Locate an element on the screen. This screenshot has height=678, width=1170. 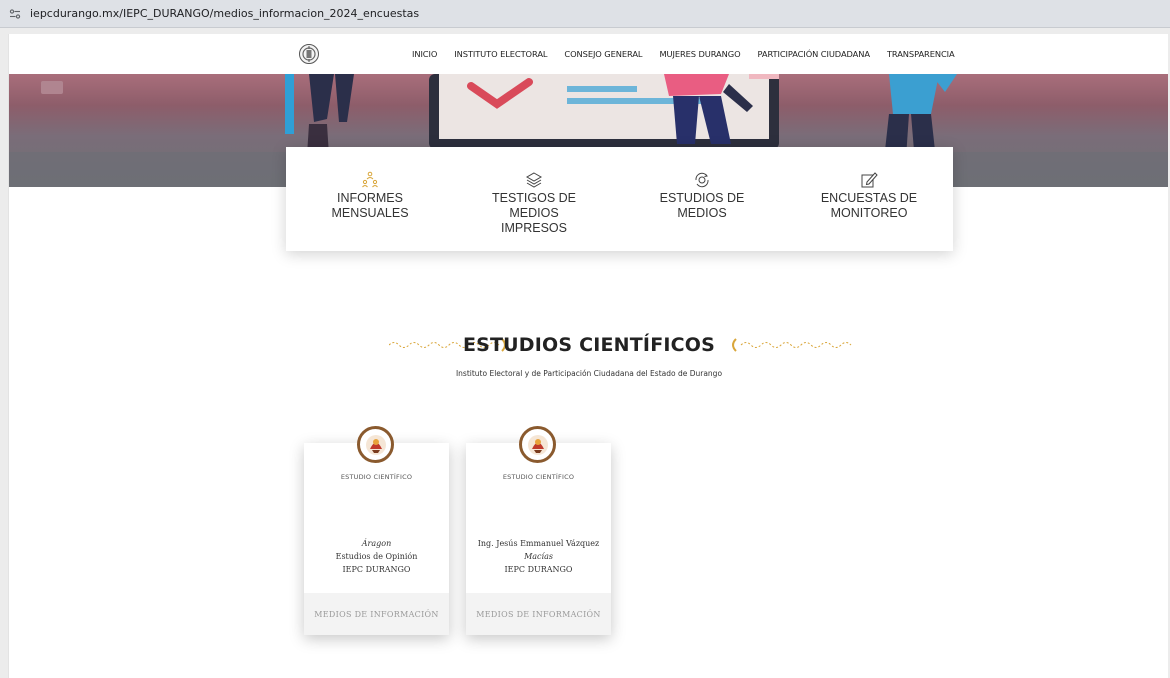
study-author-surname: Macías is located at coordinates (538, 556).